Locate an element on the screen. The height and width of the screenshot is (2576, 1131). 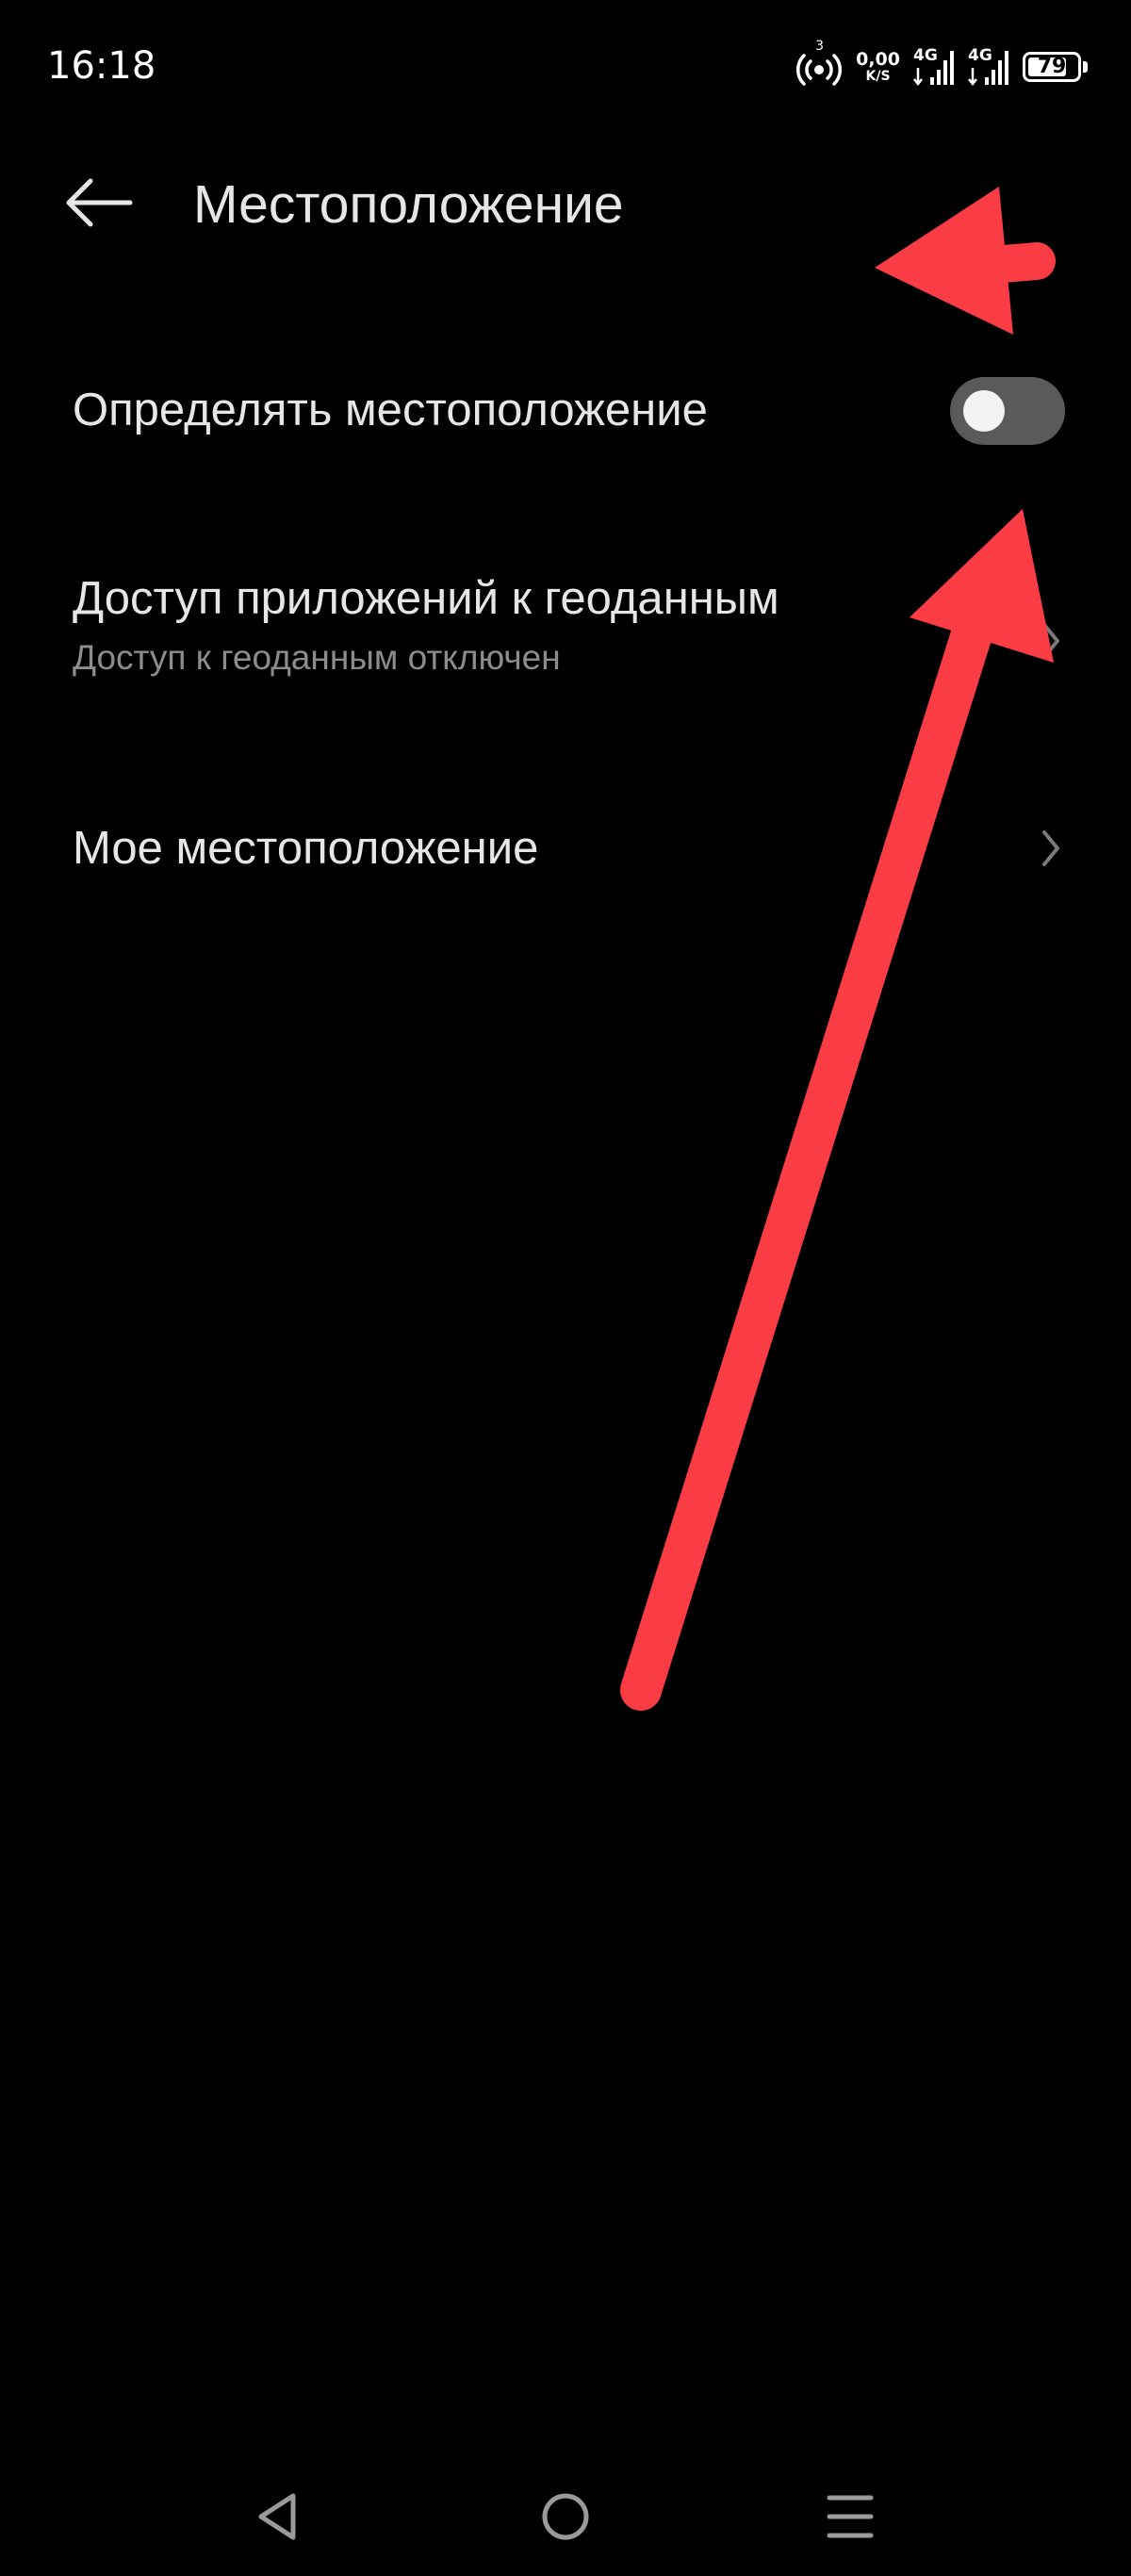
battery-tip is located at coordinates (1086, 67).